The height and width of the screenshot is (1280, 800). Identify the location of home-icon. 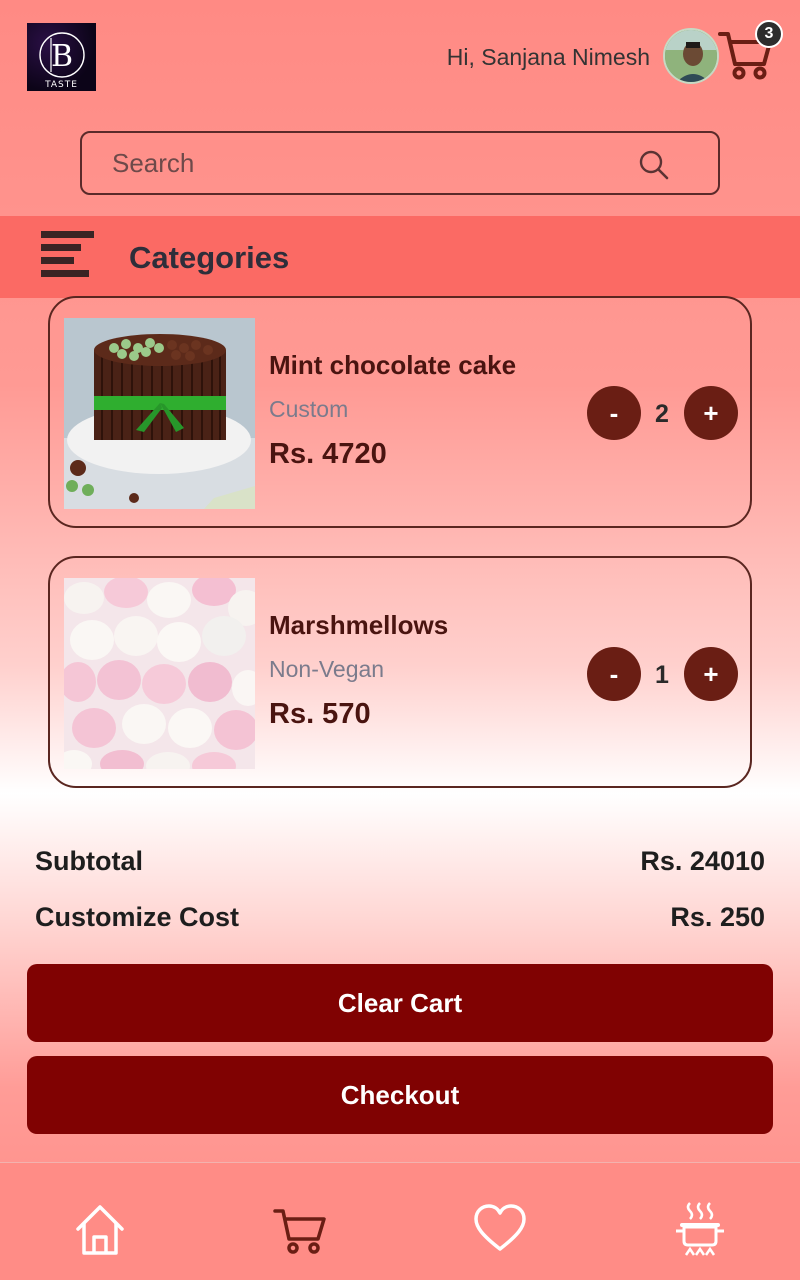
(100, 1229).